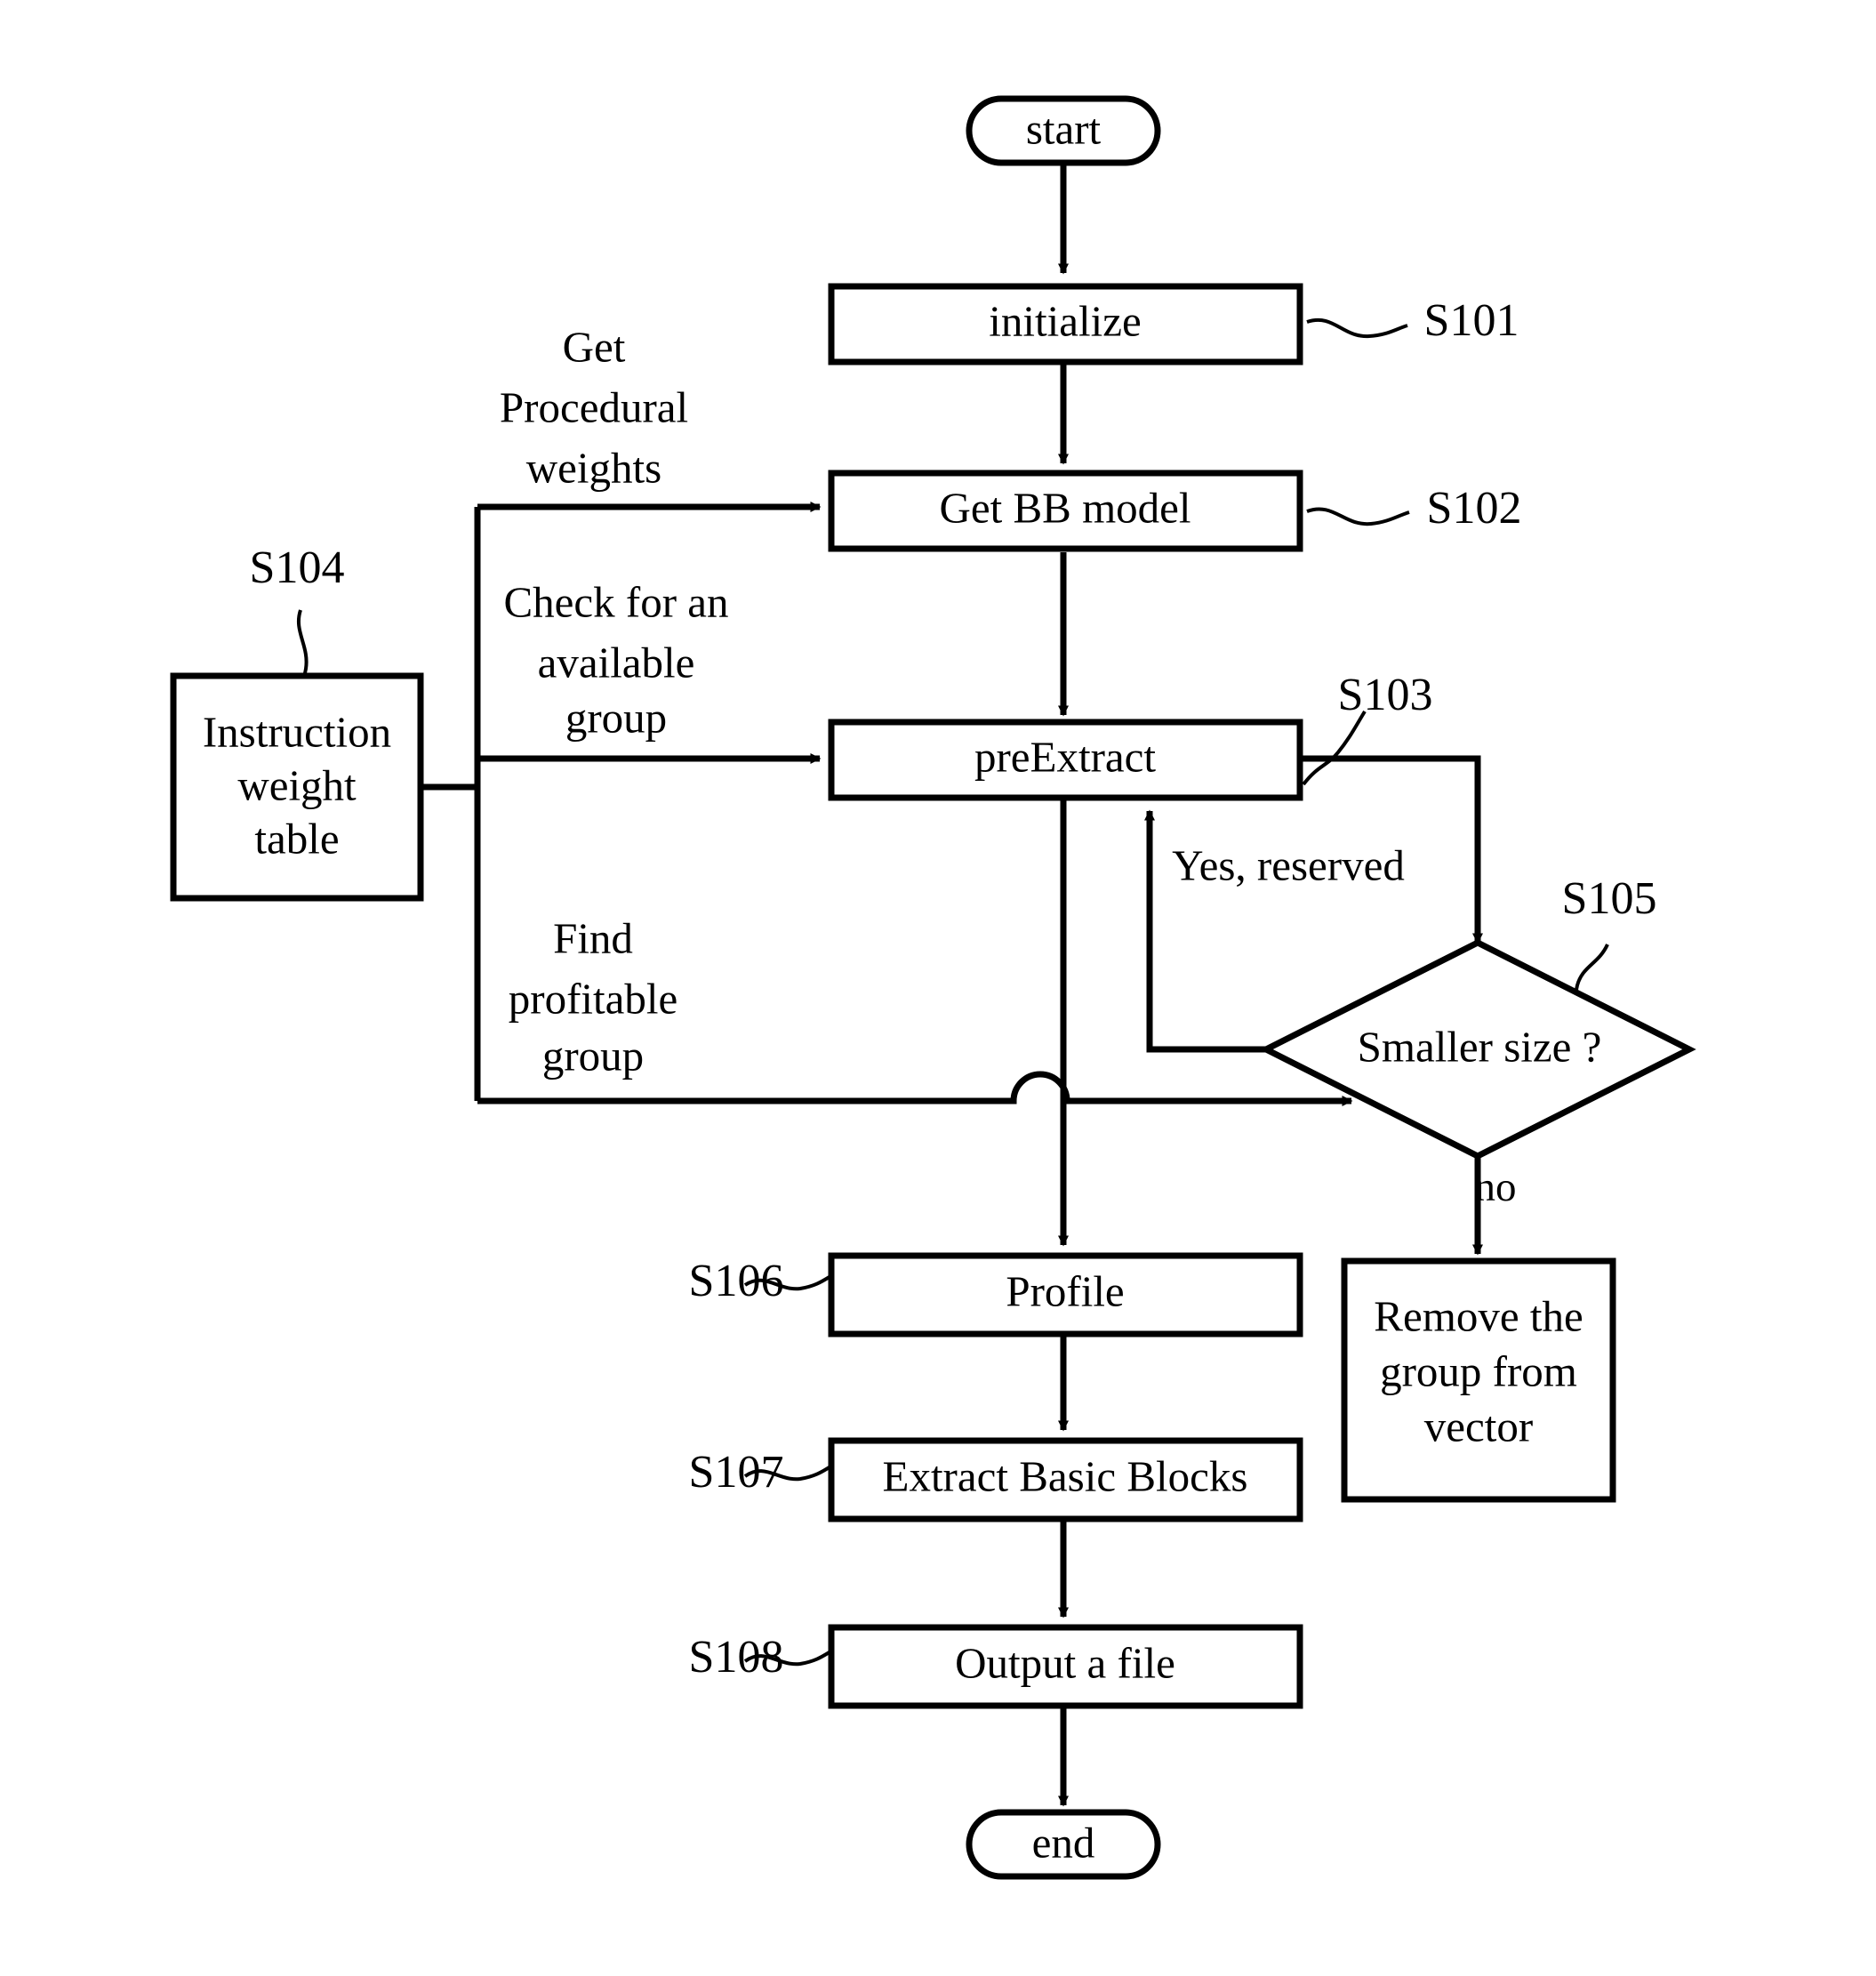 This screenshot has width=1876, height=1976. I want to click on edge-label-find-profitable-group: Find profitable group, so click(593, 996).